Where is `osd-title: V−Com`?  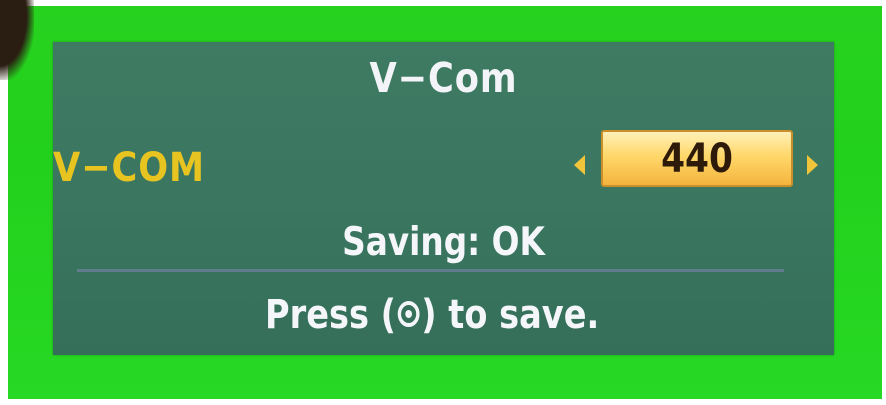
osd-title: V−Com is located at coordinates (443, 78).